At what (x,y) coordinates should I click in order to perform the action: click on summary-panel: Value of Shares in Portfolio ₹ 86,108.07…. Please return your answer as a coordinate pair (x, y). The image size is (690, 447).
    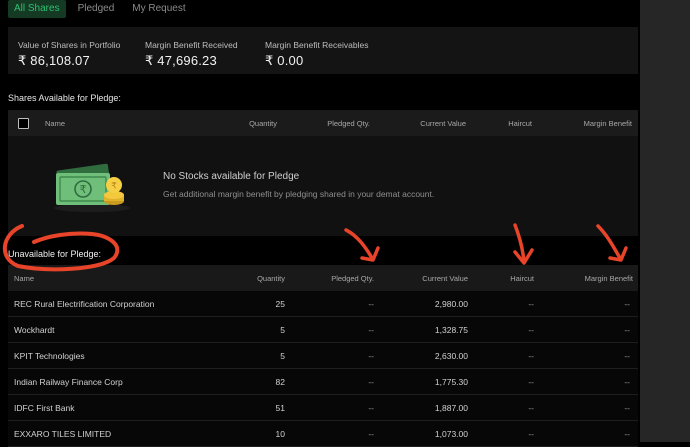
    Looking at the image, I should click on (323, 50).